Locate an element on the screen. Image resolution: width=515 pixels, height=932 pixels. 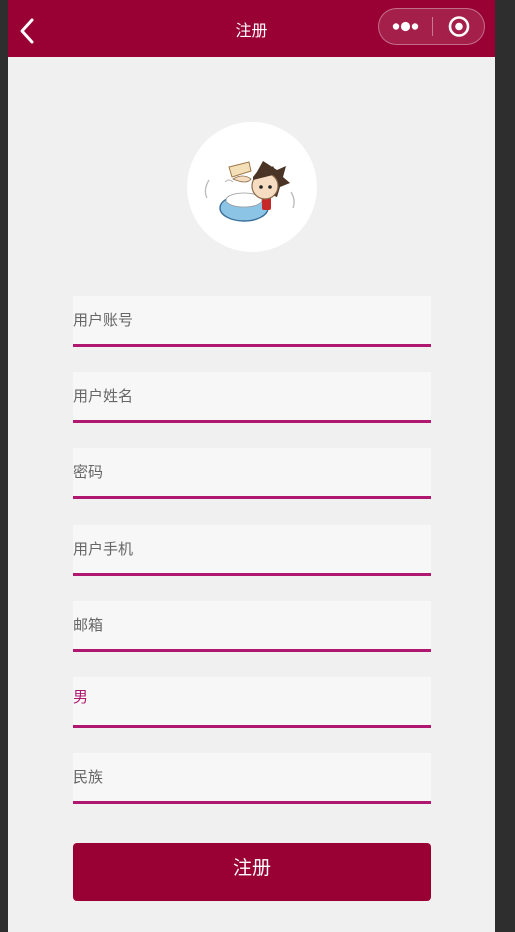
phone-field is located at coordinates (252, 550).